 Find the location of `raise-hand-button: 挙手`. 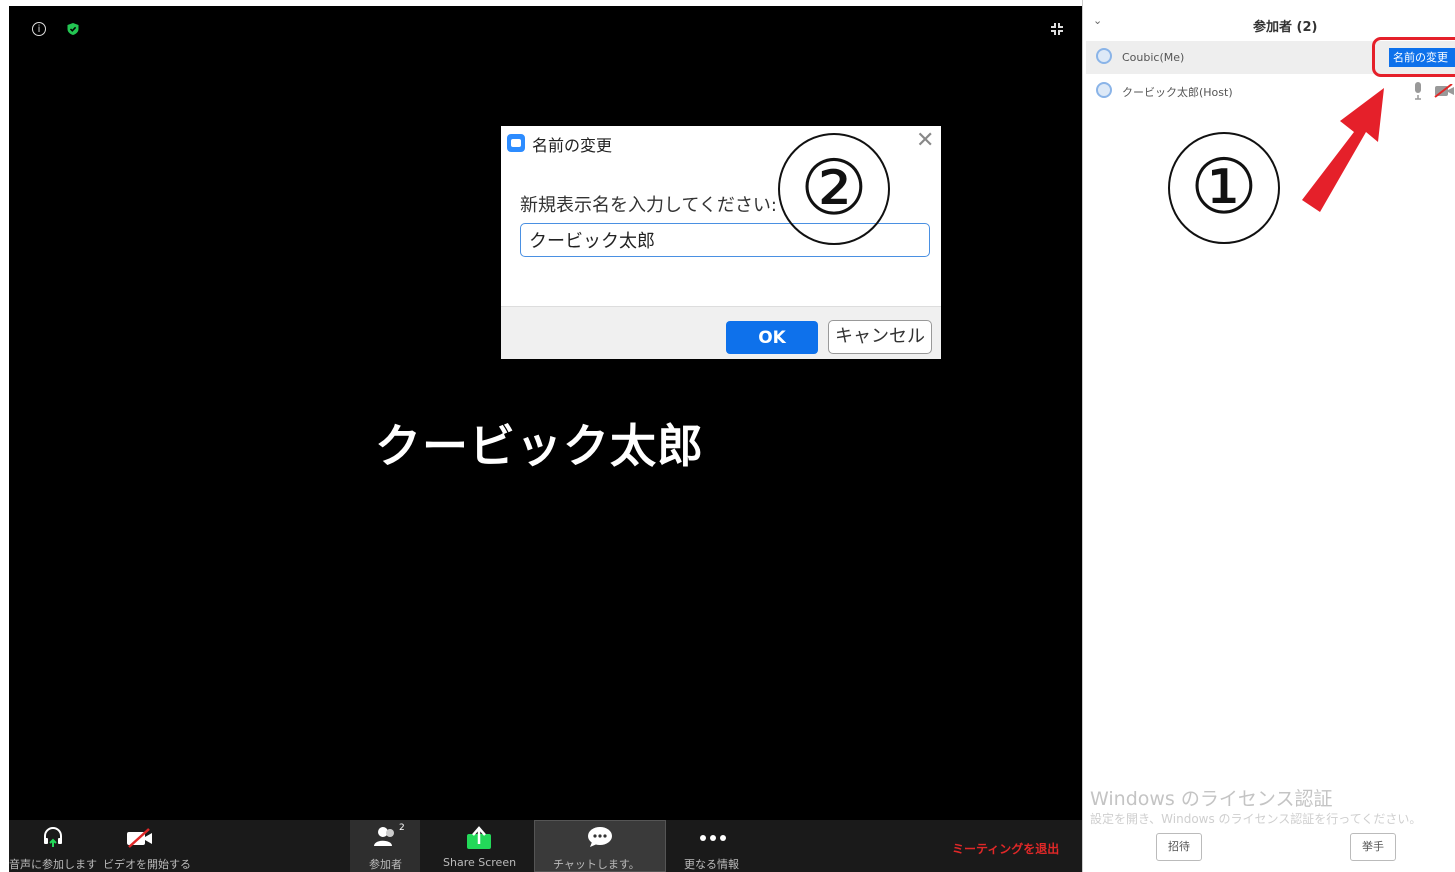

raise-hand-button: 挙手 is located at coordinates (1373, 847).